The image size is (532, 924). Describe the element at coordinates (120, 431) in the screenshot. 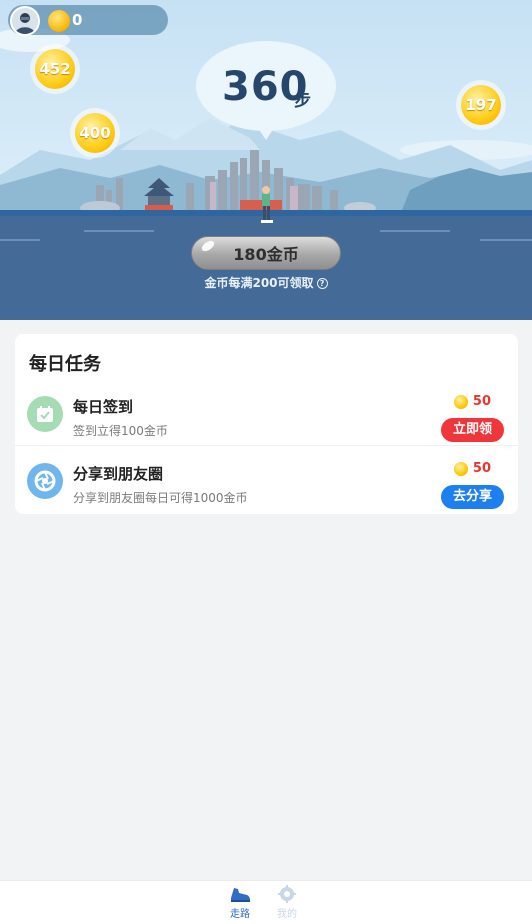

I see `task-description: 签到立得100金币` at that location.